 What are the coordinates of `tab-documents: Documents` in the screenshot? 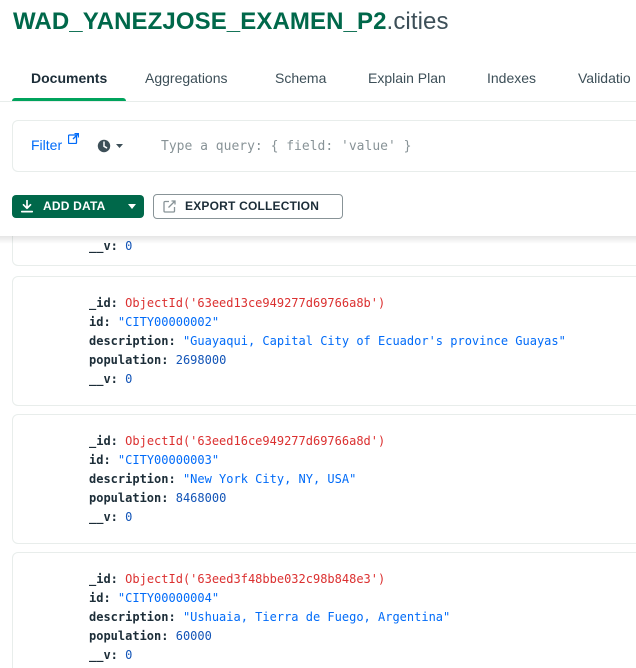 It's located at (69, 79).